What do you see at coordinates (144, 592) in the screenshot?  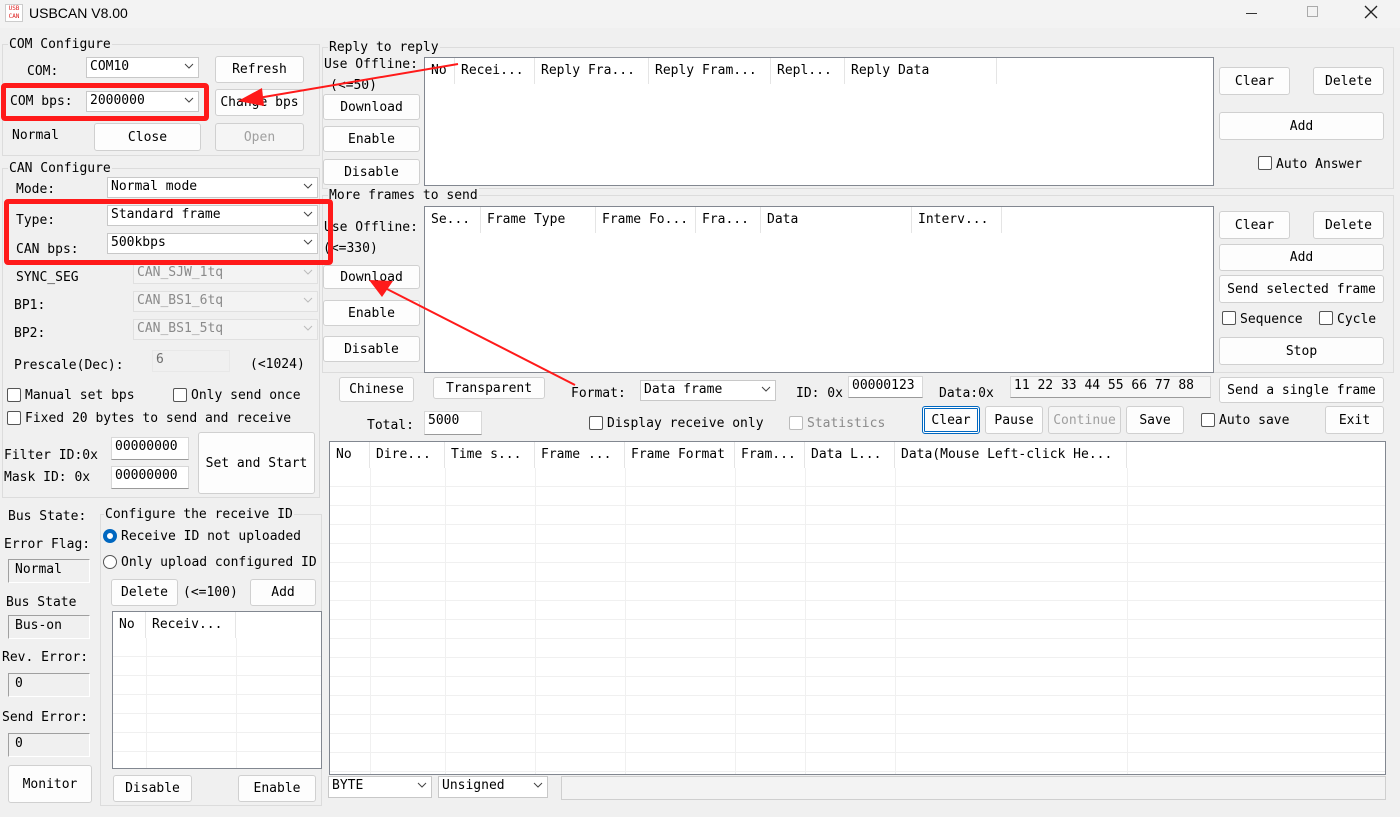 I see `recv-id-delete-button: Delete` at bounding box center [144, 592].